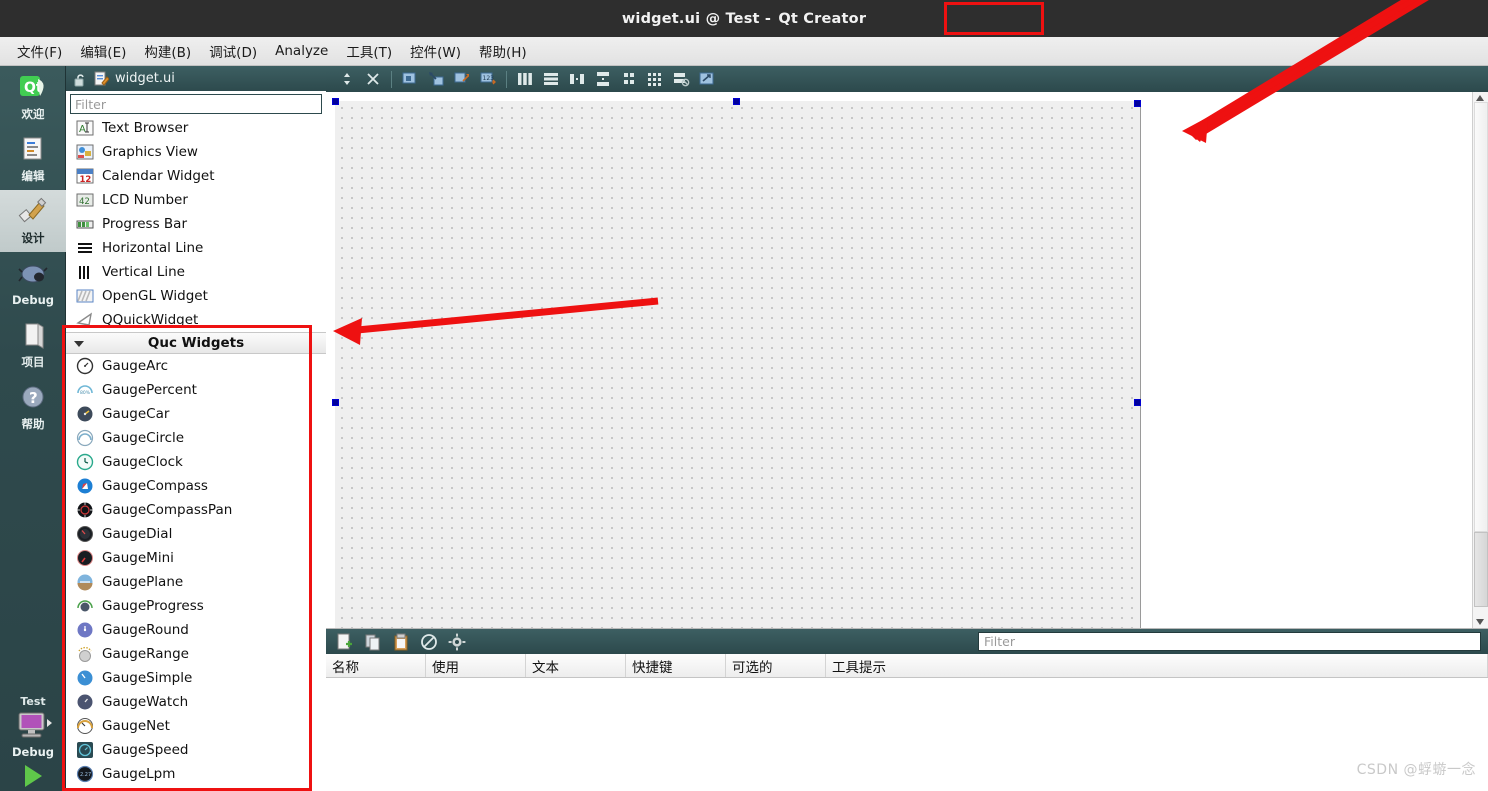  I want to click on adjust-size-icon, so click(707, 79).